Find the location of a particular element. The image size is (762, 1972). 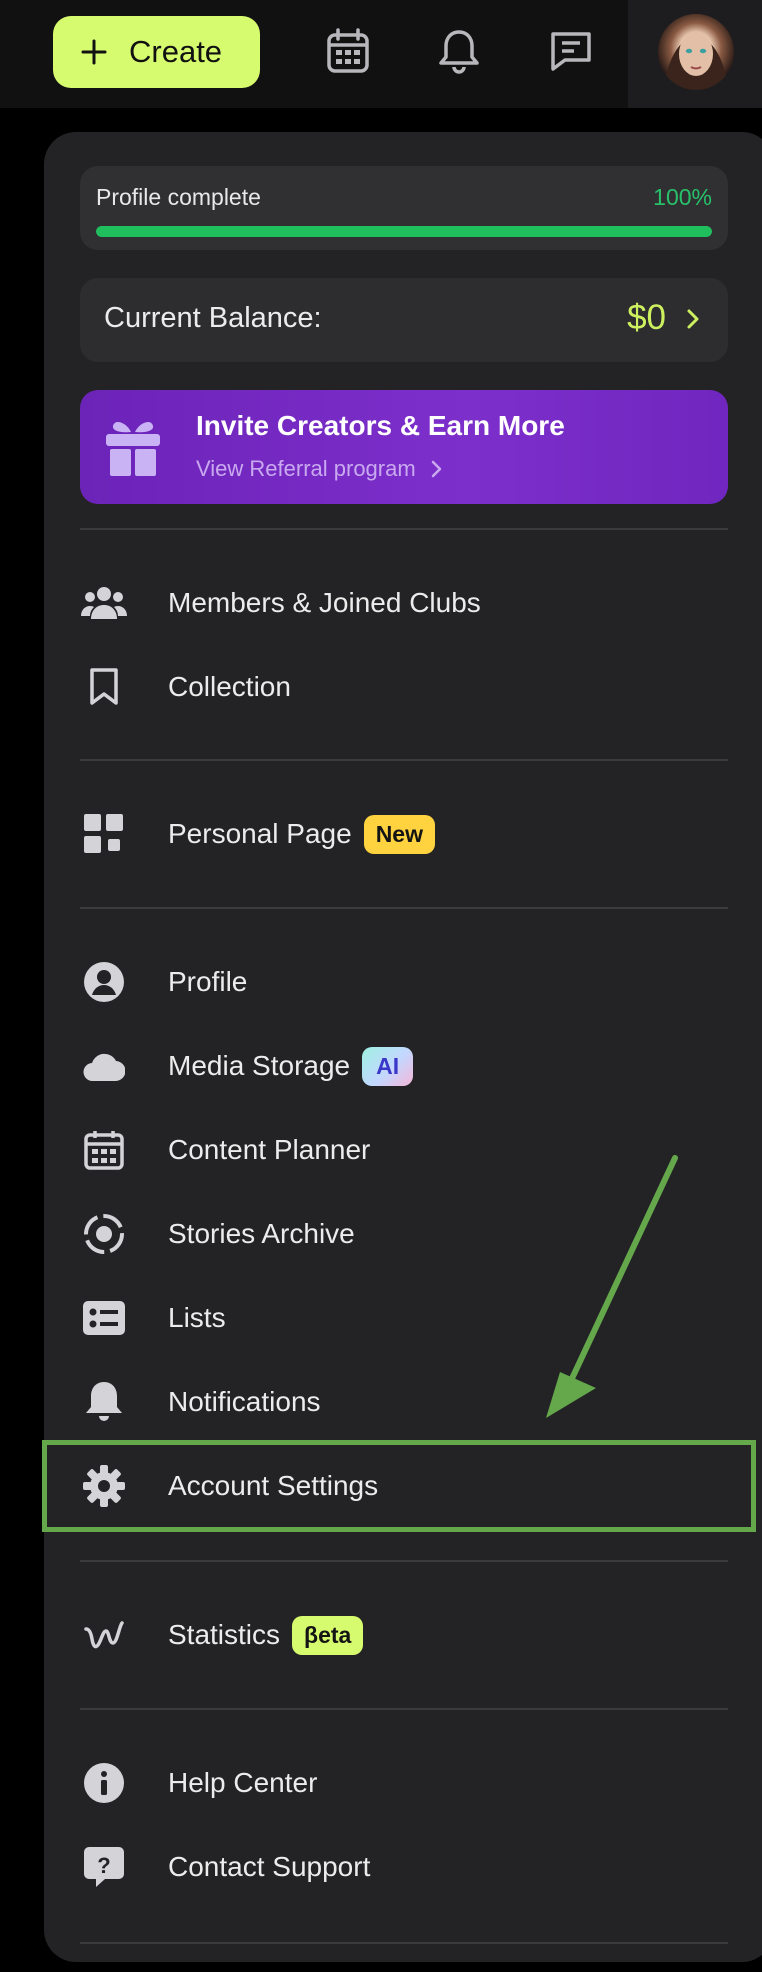

highlight-box is located at coordinates (399, 1486).